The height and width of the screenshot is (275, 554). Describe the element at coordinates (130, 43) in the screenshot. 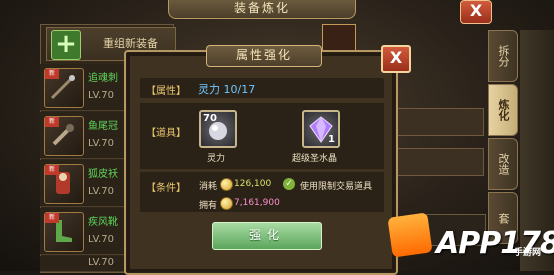

I see `new-equipment-label: 重组新装备` at that location.